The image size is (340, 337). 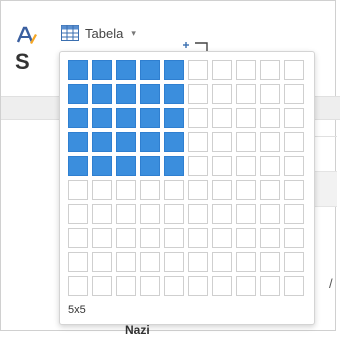 I want to click on table-button: Tabela ▾, so click(x=98, y=33).